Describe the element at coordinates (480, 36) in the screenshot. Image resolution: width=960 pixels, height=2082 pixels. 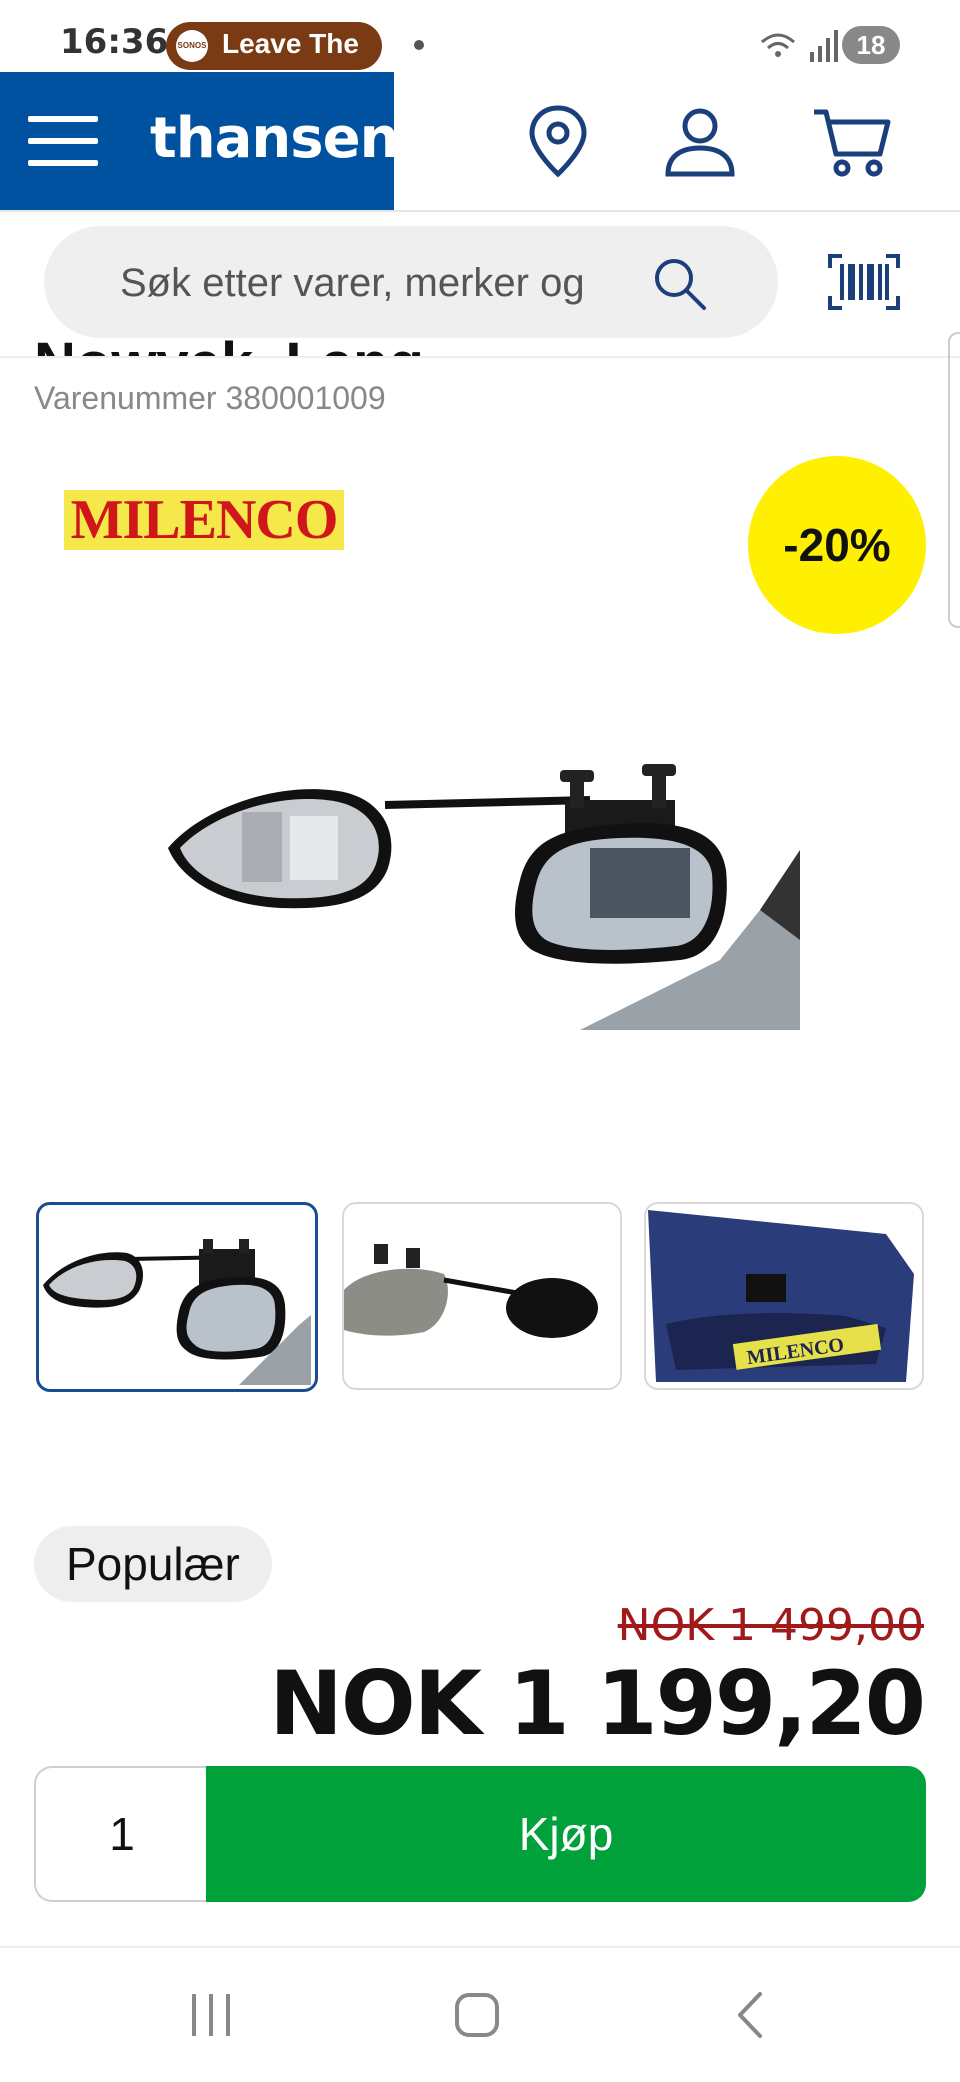
I see `status-bar: 16:36 SONOS Leave The 18` at that location.